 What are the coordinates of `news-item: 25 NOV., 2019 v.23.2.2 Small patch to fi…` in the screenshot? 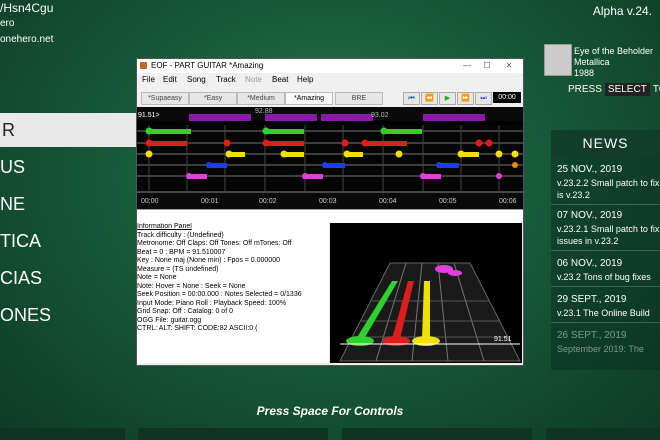 It's located at (605, 182).